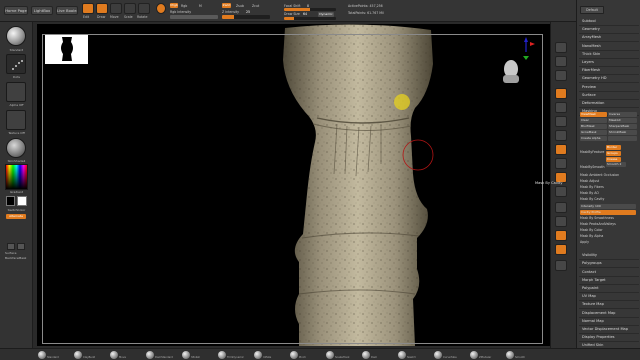  I want to click on menu-item: UV Map, so click(589, 296).